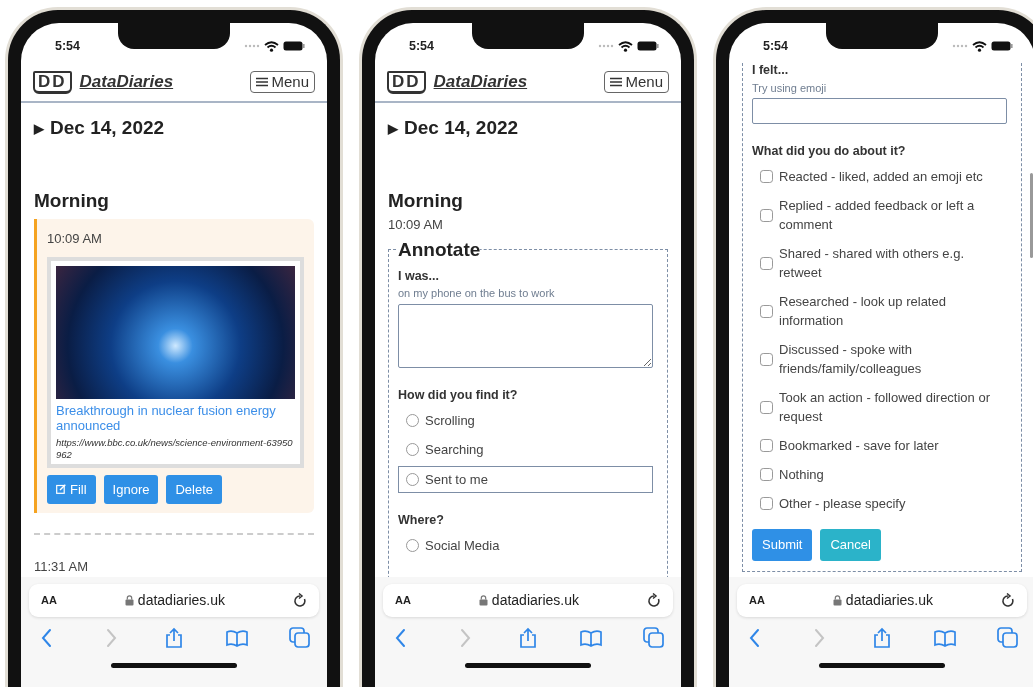 The width and height of the screenshot is (1033, 687). I want to click on option-label: Reacted - liked, added an emoji etc, so click(881, 177).